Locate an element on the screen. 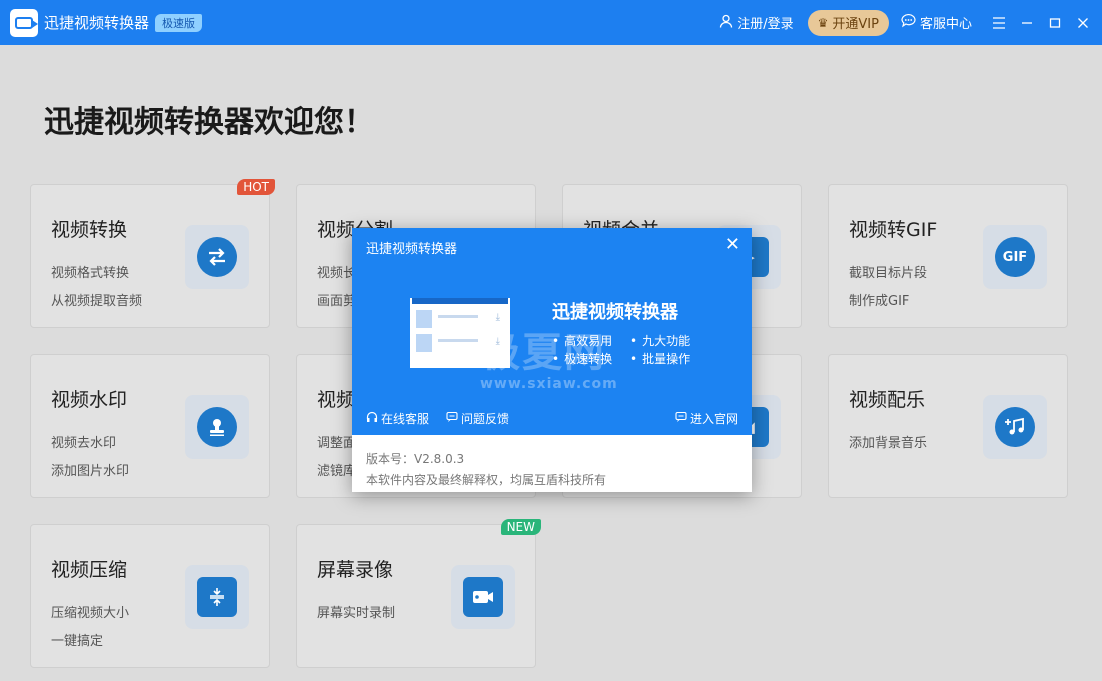  feedback-link: 问题反馈 is located at coordinates (477, 418).